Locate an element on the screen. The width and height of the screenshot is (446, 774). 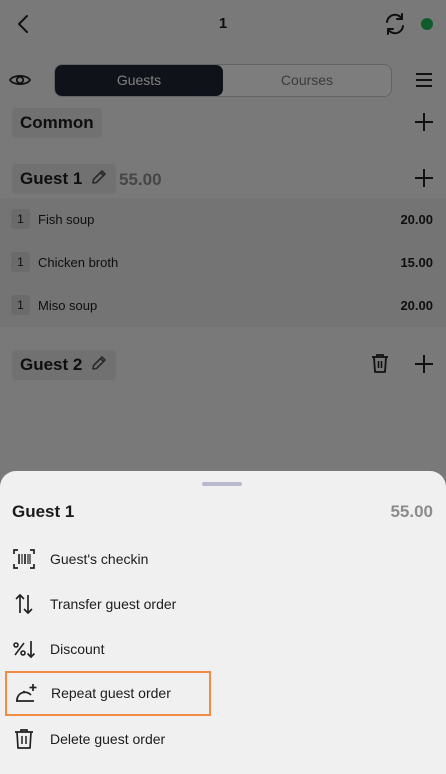
delete-guest-order-action: Delete guest order is located at coordinates (223, 739).